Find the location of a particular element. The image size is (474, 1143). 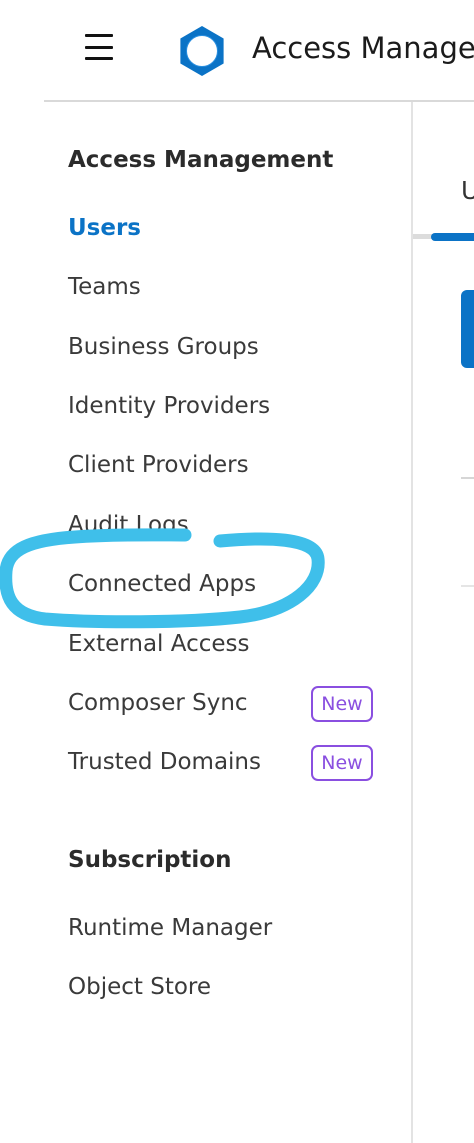

section-title-access-management: Access Management is located at coordinates (201, 160).